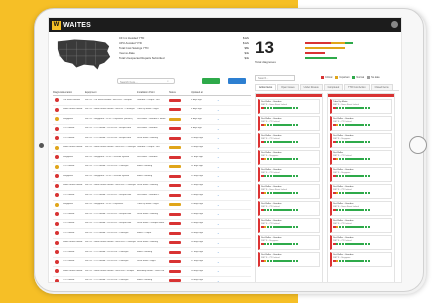  What do you see at coordinates (71, 25) in the screenshot?
I see `logo: W WAITES` at bounding box center [71, 25].